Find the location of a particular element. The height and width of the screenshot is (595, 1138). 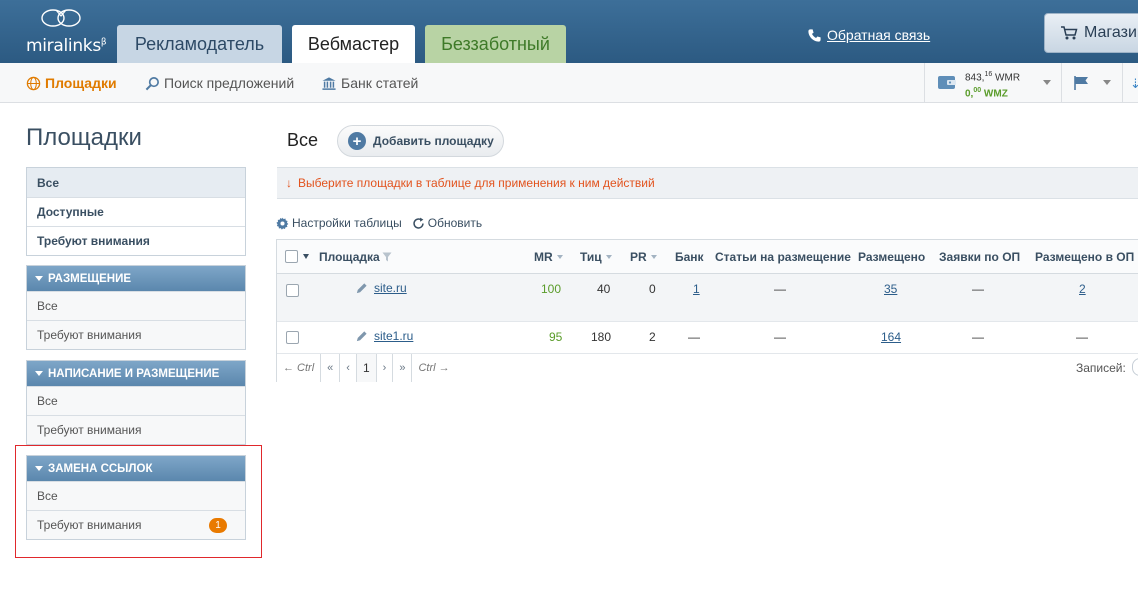

section-writing-header: Написание и размещение is located at coordinates (136, 373).